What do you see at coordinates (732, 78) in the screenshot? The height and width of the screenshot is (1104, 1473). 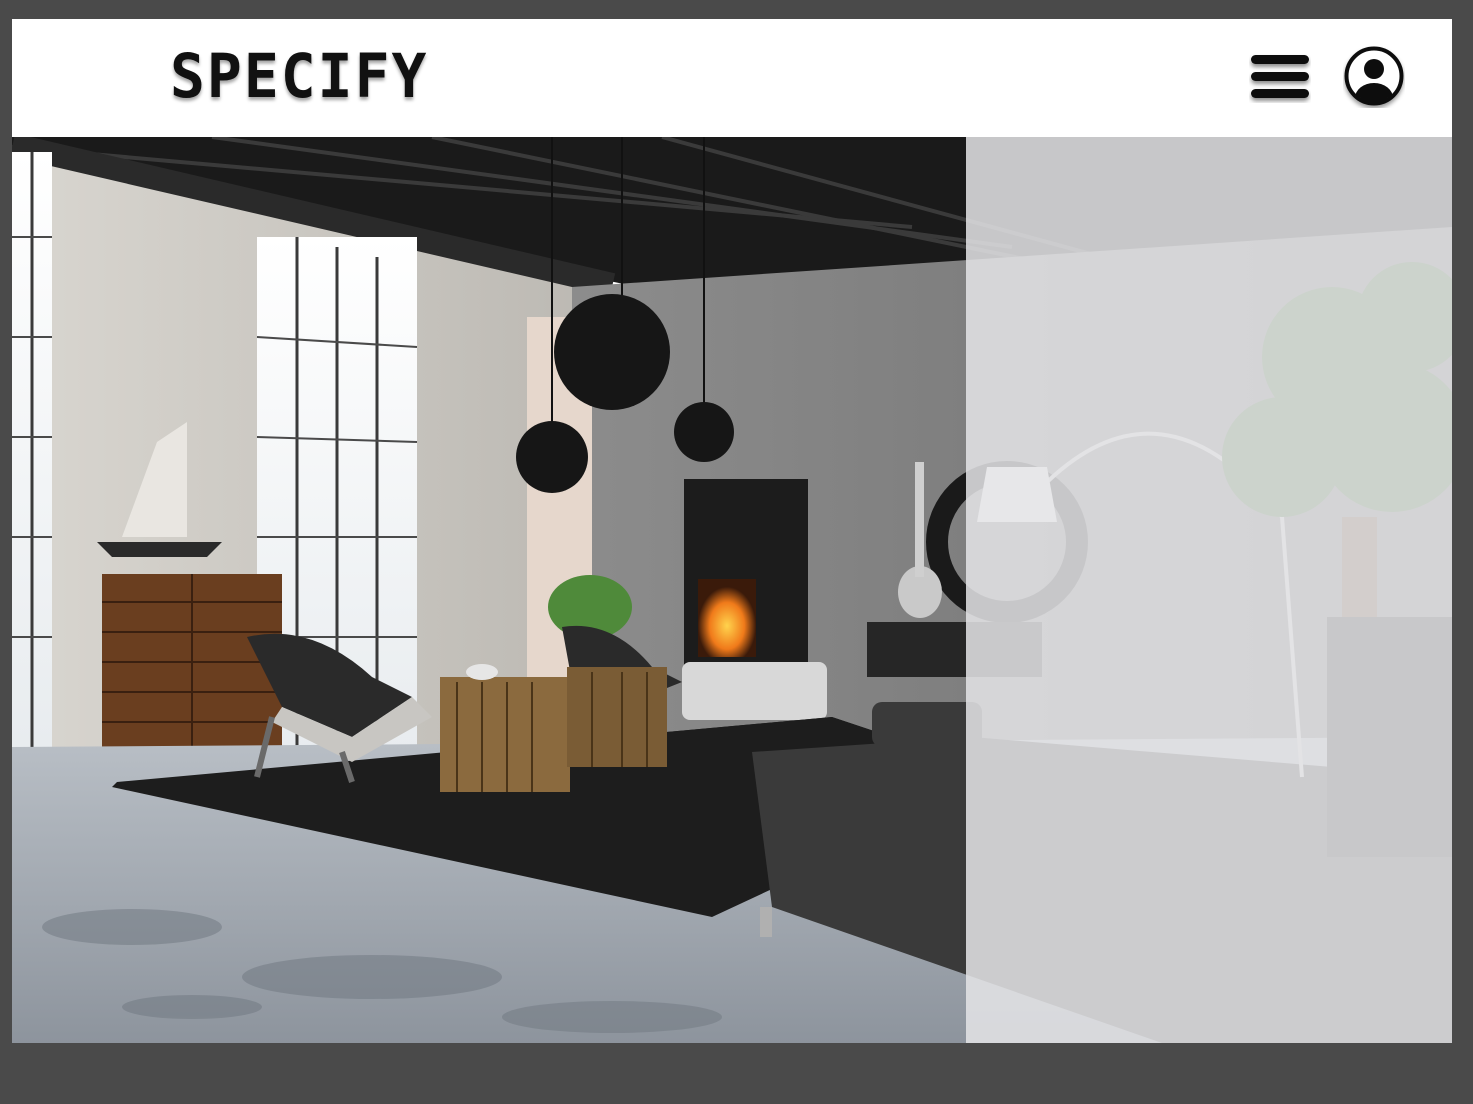 I see `top-header: SPECIFY` at bounding box center [732, 78].